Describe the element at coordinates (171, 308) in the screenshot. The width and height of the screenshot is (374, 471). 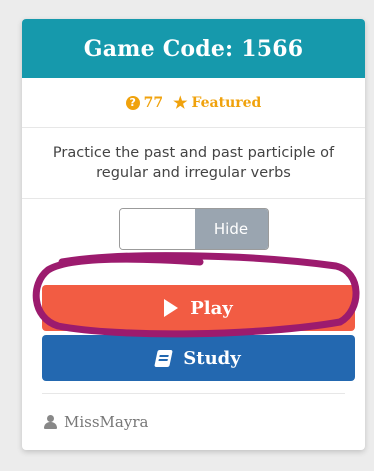
I see `play-icon` at that location.